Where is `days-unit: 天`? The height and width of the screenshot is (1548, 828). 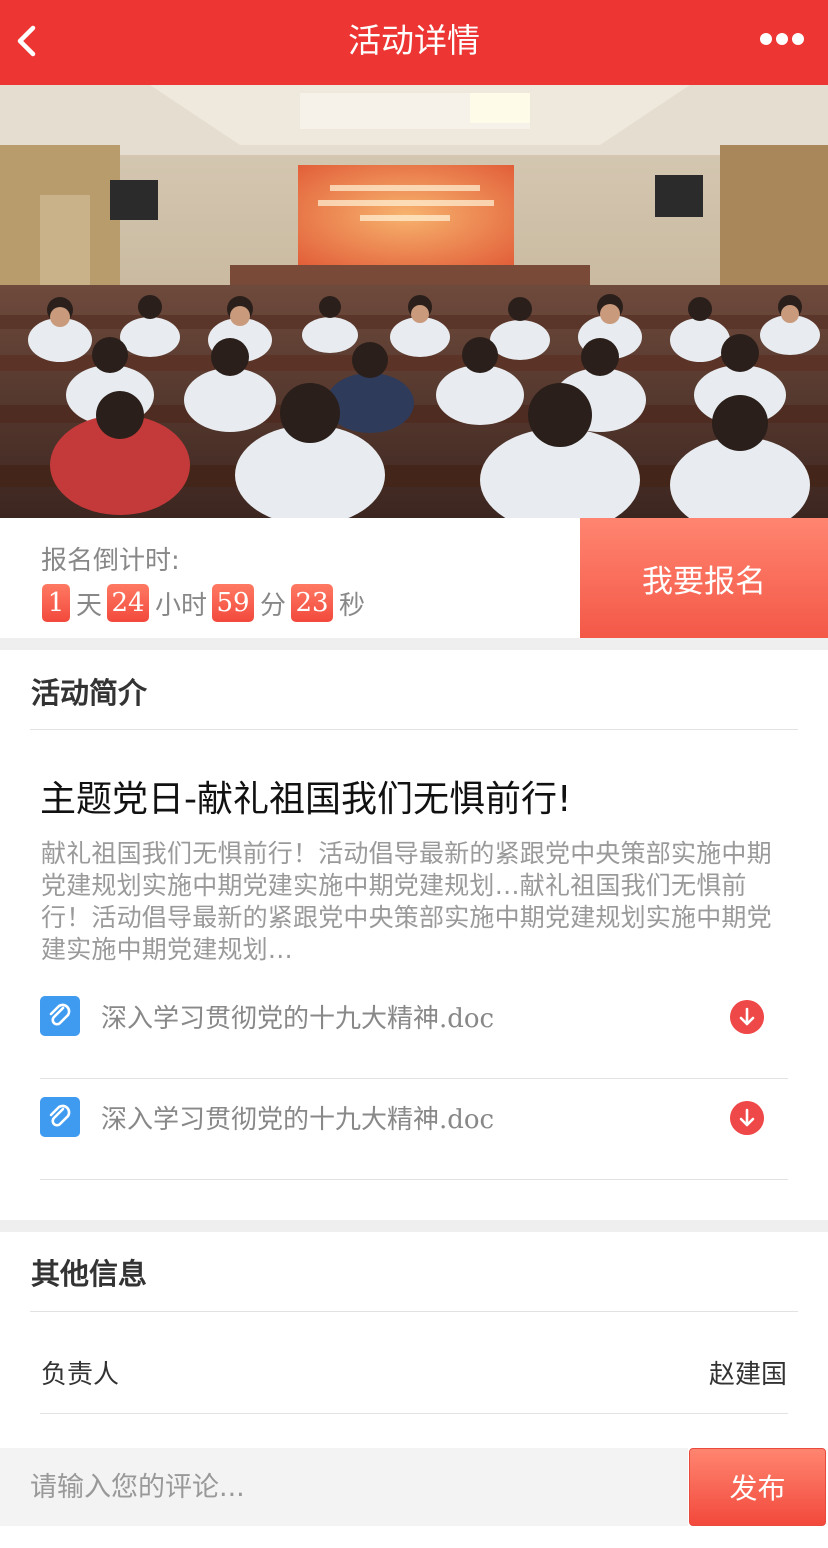 days-unit: 天 is located at coordinates (89, 605).